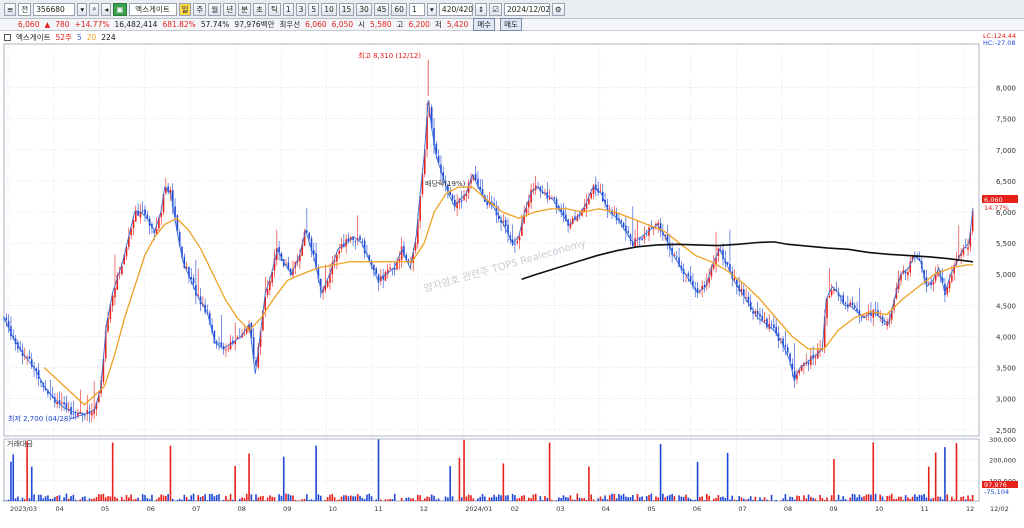  What do you see at coordinates (259, 9) in the screenshot?
I see `period-second-button: 초` at bounding box center [259, 9].